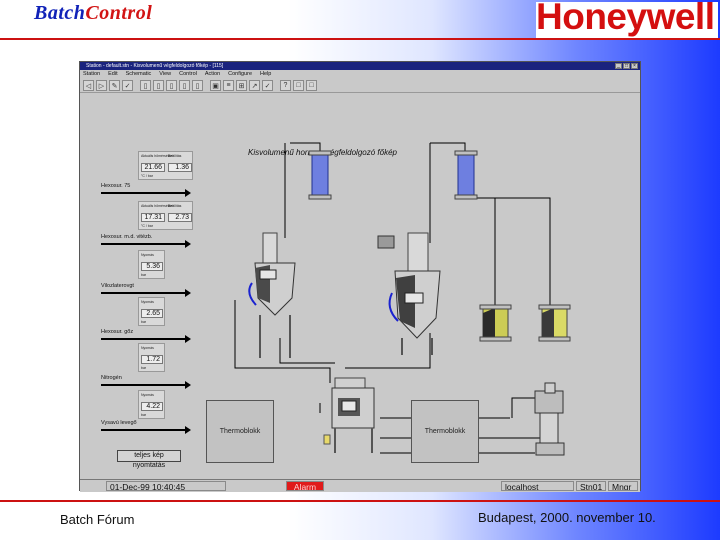 Image resolution: width=720 pixels, height=540 pixels. Describe the element at coordinates (127, 85) in the screenshot. I see `check-icon: ✓` at that location.